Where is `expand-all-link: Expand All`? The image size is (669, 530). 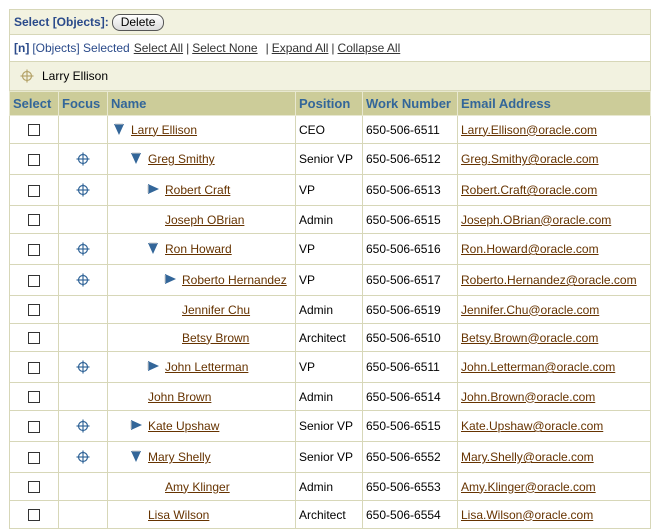 expand-all-link: Expand All is located at coordinates (300, 48).